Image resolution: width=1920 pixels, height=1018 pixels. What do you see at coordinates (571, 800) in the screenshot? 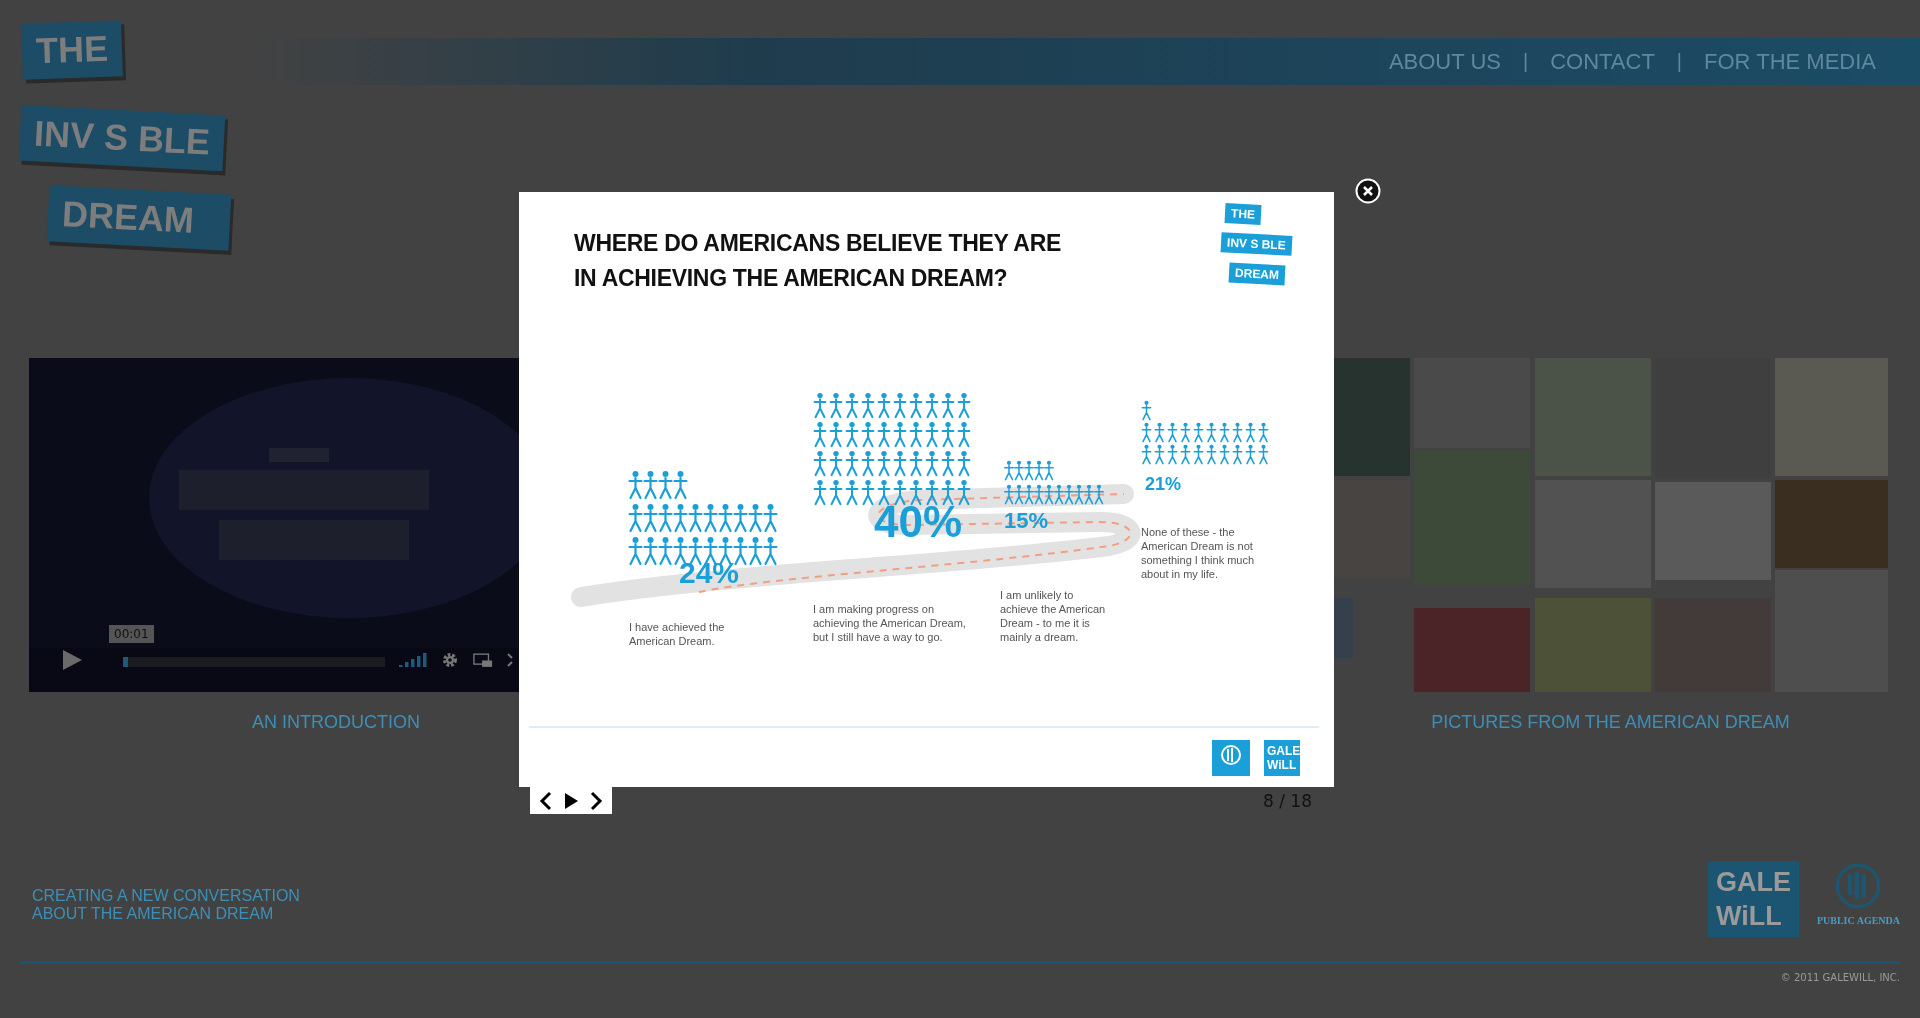
I see `play-icon` at bounding box center [571, 800].